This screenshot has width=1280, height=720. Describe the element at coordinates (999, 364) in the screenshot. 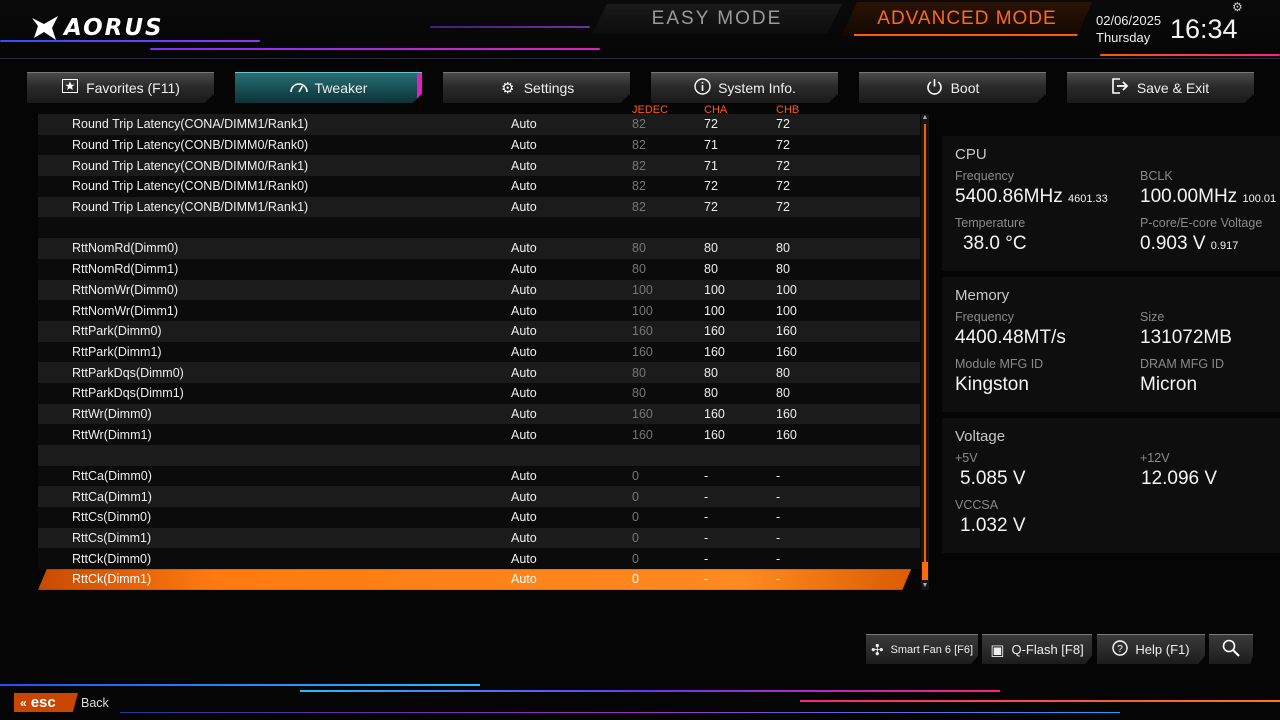

I see `module-mfg-label: Module MFG ID` at that location.